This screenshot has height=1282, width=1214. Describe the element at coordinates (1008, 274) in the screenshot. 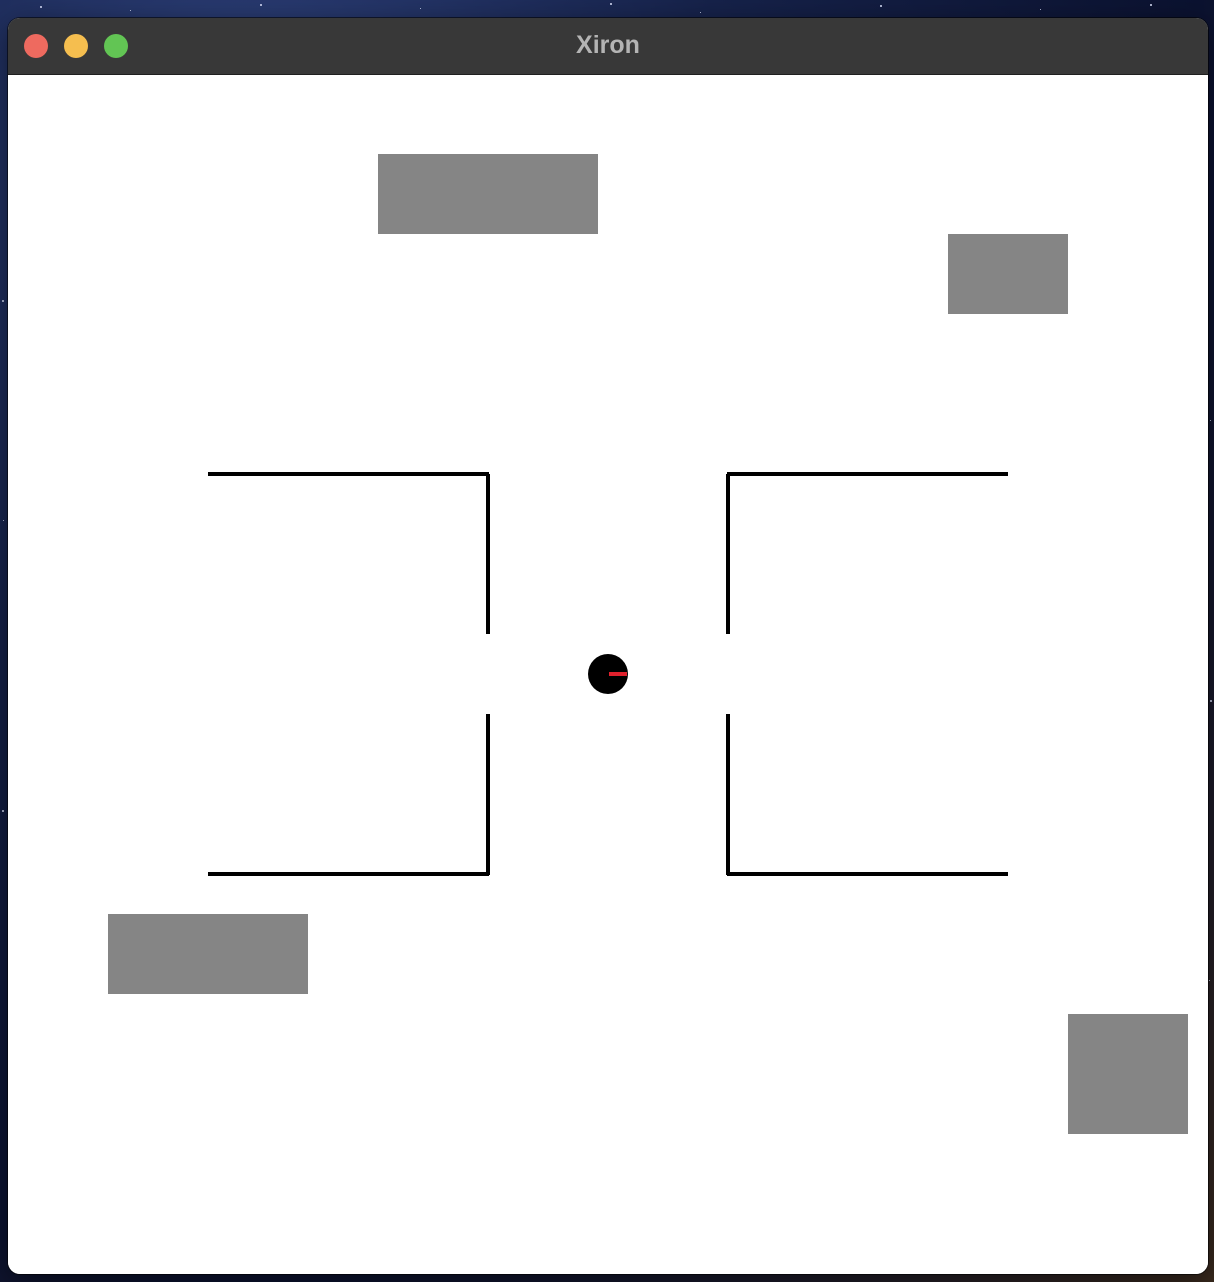

I see `obstacle-top-right` at that location.